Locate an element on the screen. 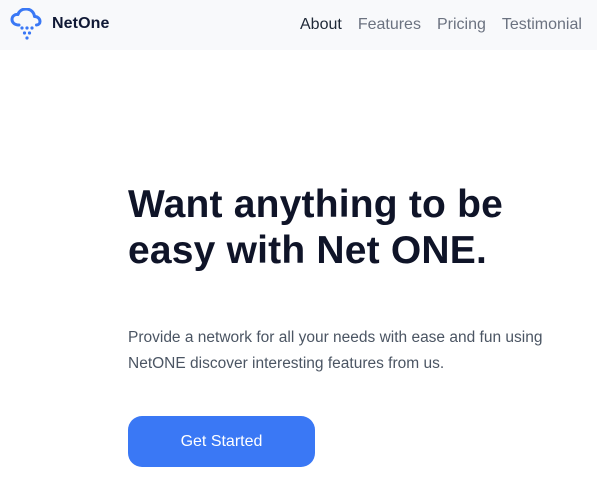  brand-name: NetOne is located at coordinates (81, 23).